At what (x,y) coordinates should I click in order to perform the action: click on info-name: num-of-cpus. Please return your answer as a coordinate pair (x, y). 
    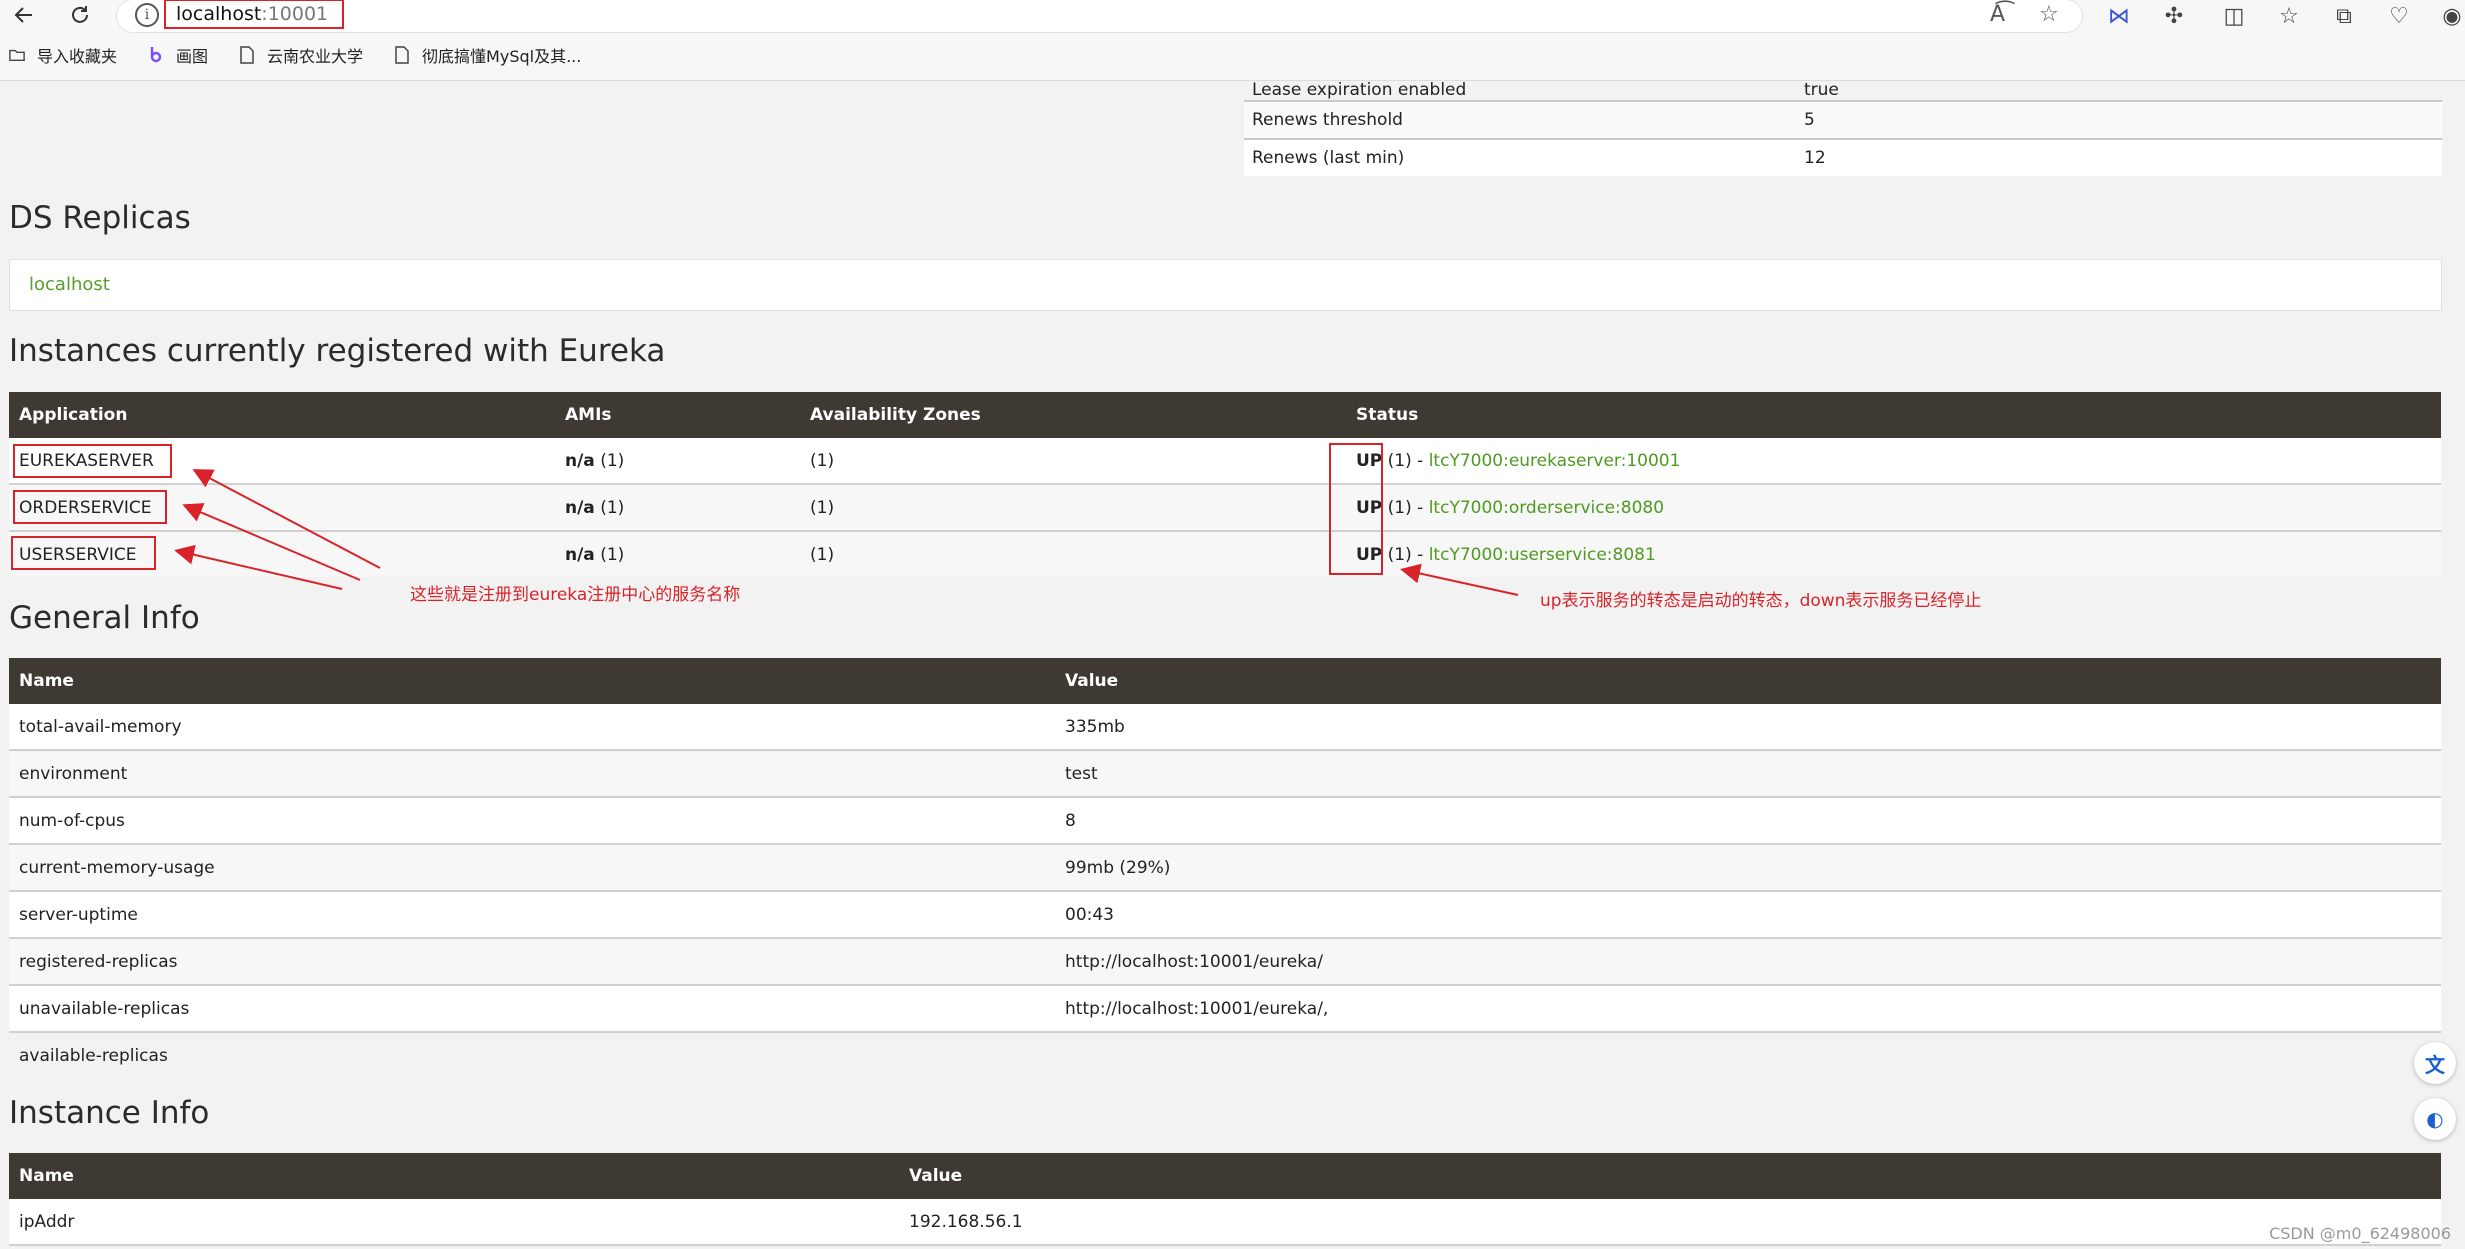
    Looking at the image, I should click on (532, 821).